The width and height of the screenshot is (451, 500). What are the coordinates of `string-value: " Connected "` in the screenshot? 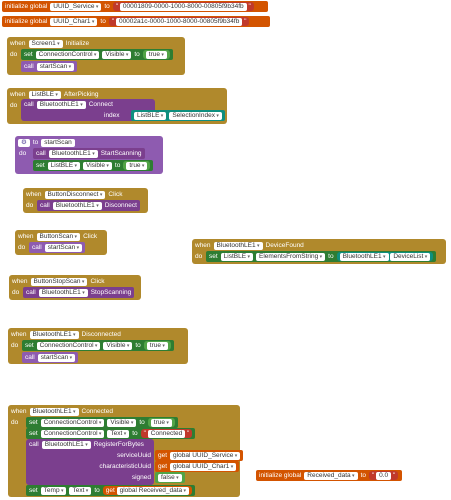 It's located at (166, 433).